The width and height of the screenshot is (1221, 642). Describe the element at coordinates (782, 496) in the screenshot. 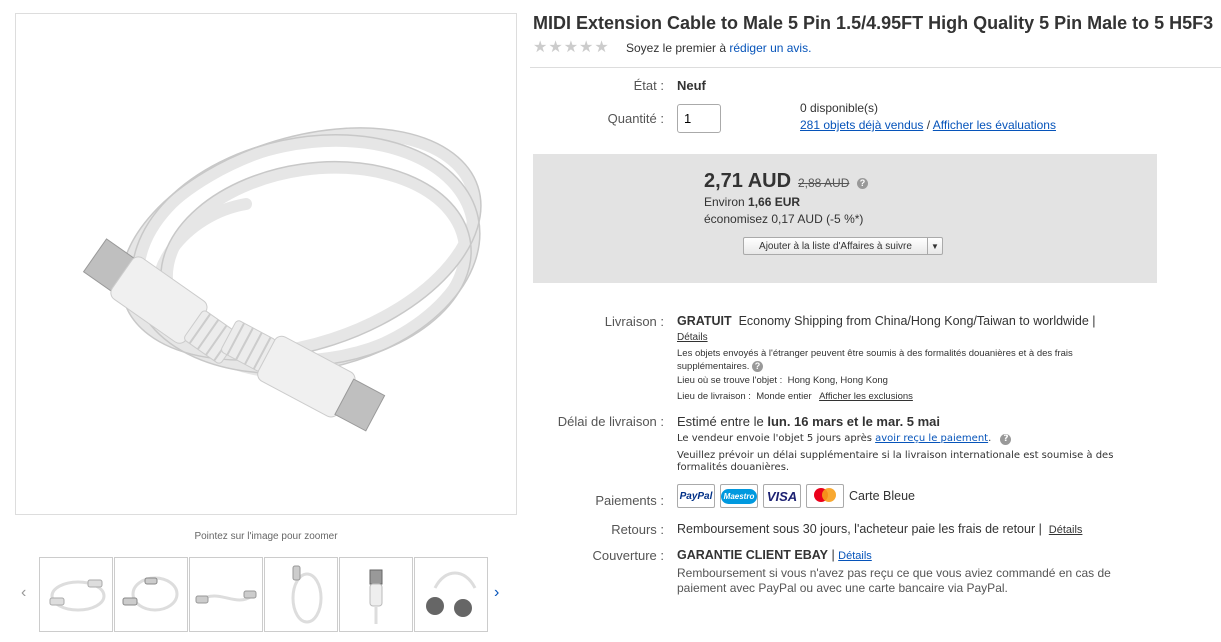

I see `visa-logo: VISA` at that location.